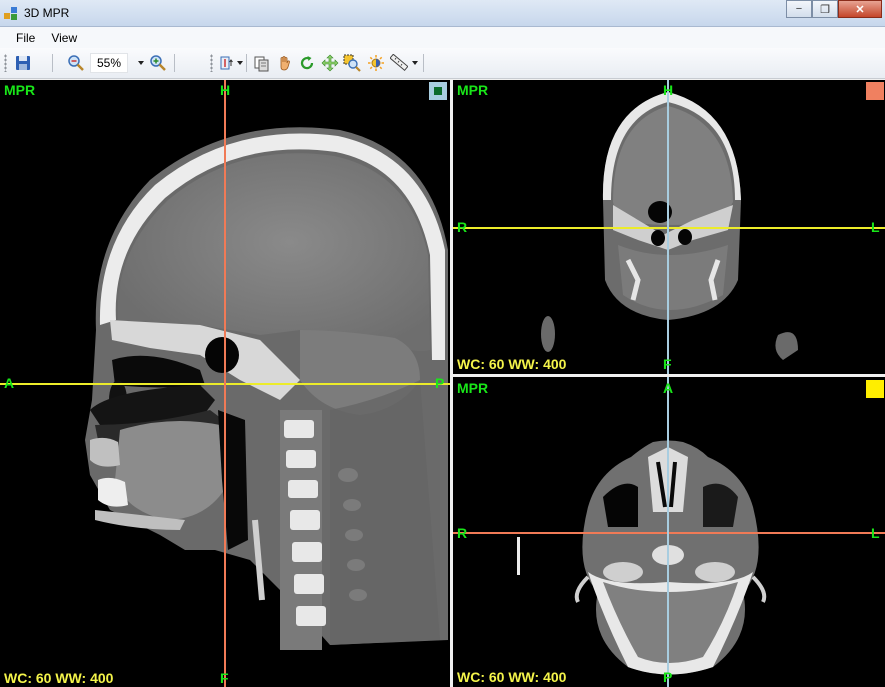 The height and width of the screenshot is (687, 885). I want to click on layout-icon, so click(226, 63).